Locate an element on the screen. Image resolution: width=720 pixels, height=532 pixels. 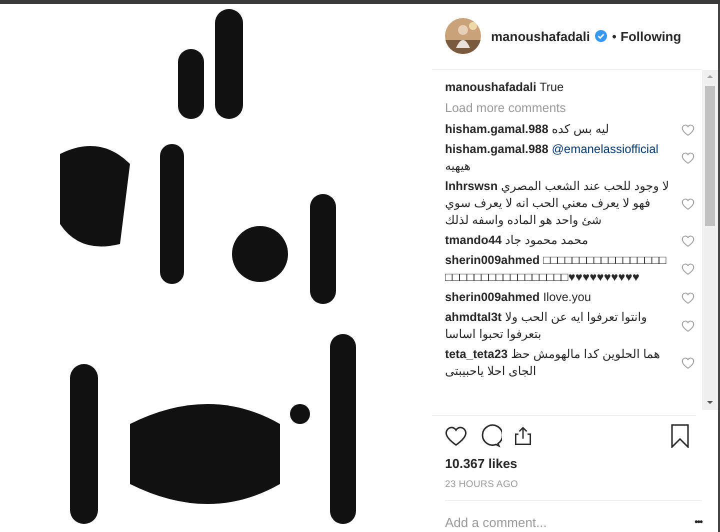
caption: manoushafadali True is located at coordinates (505, 87).